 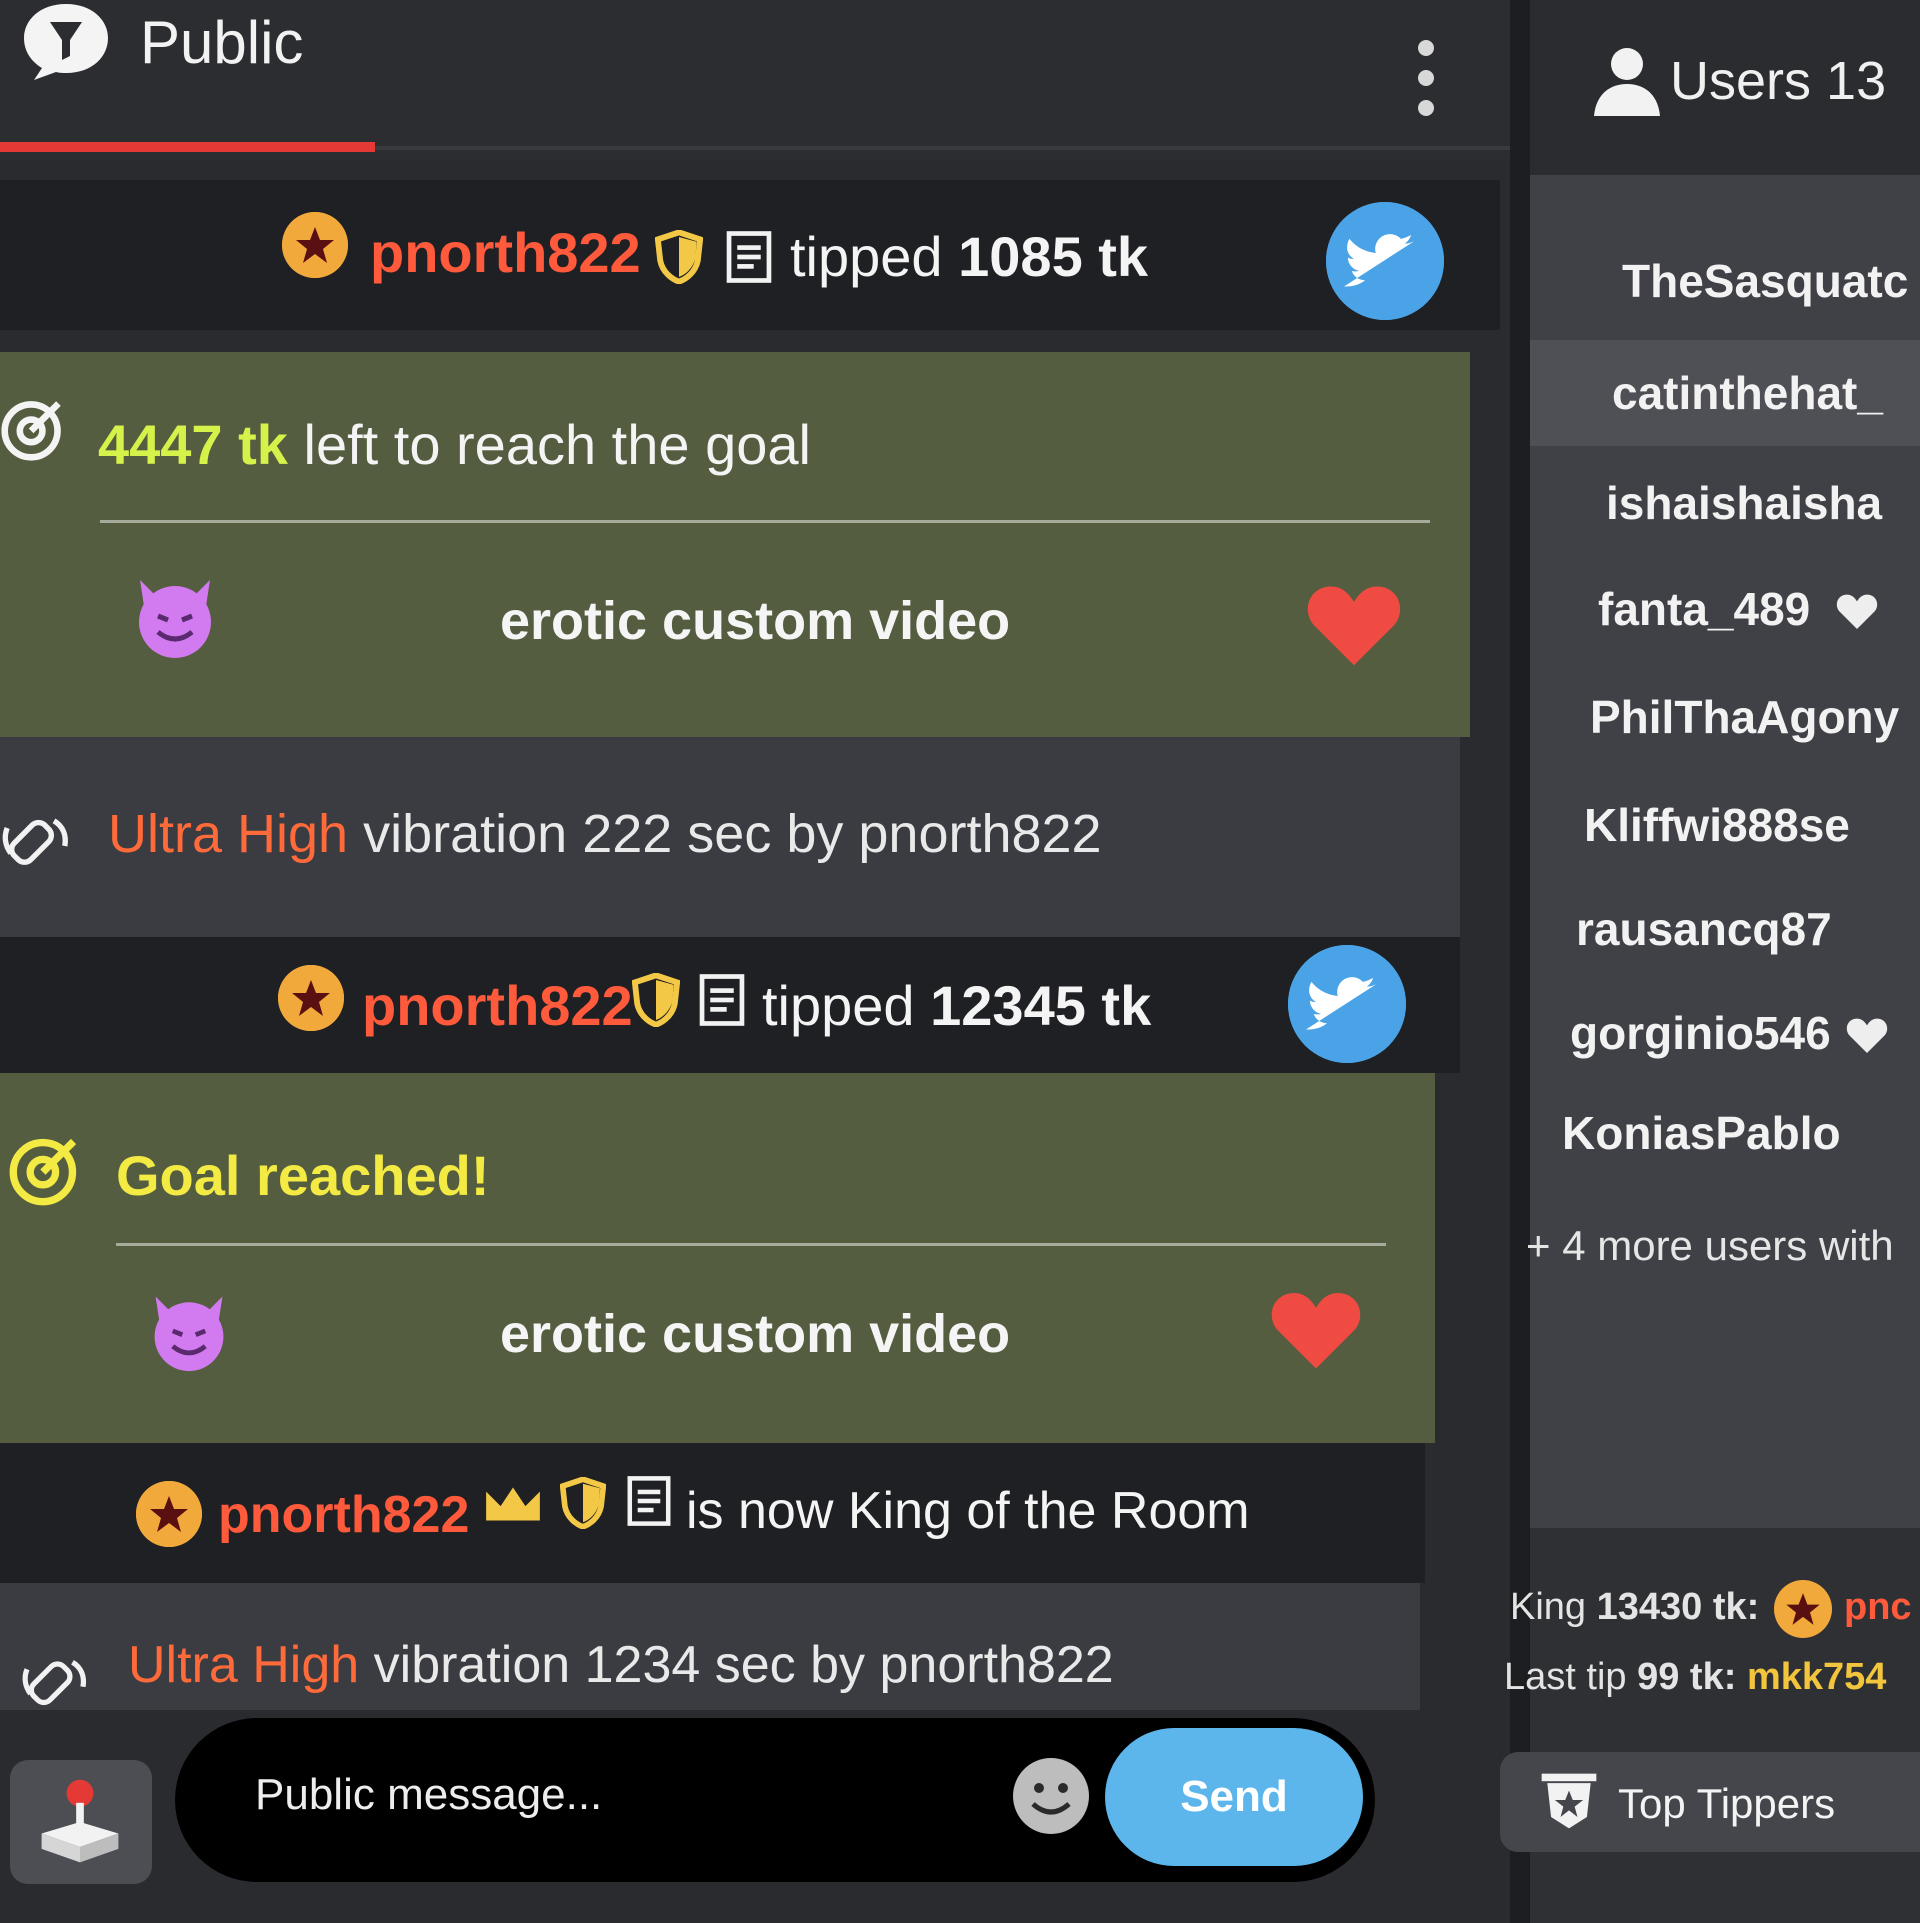 I want to click on chat-message-tip: pnorth822 tipped 1085 tk, so click(x=750, y=255).